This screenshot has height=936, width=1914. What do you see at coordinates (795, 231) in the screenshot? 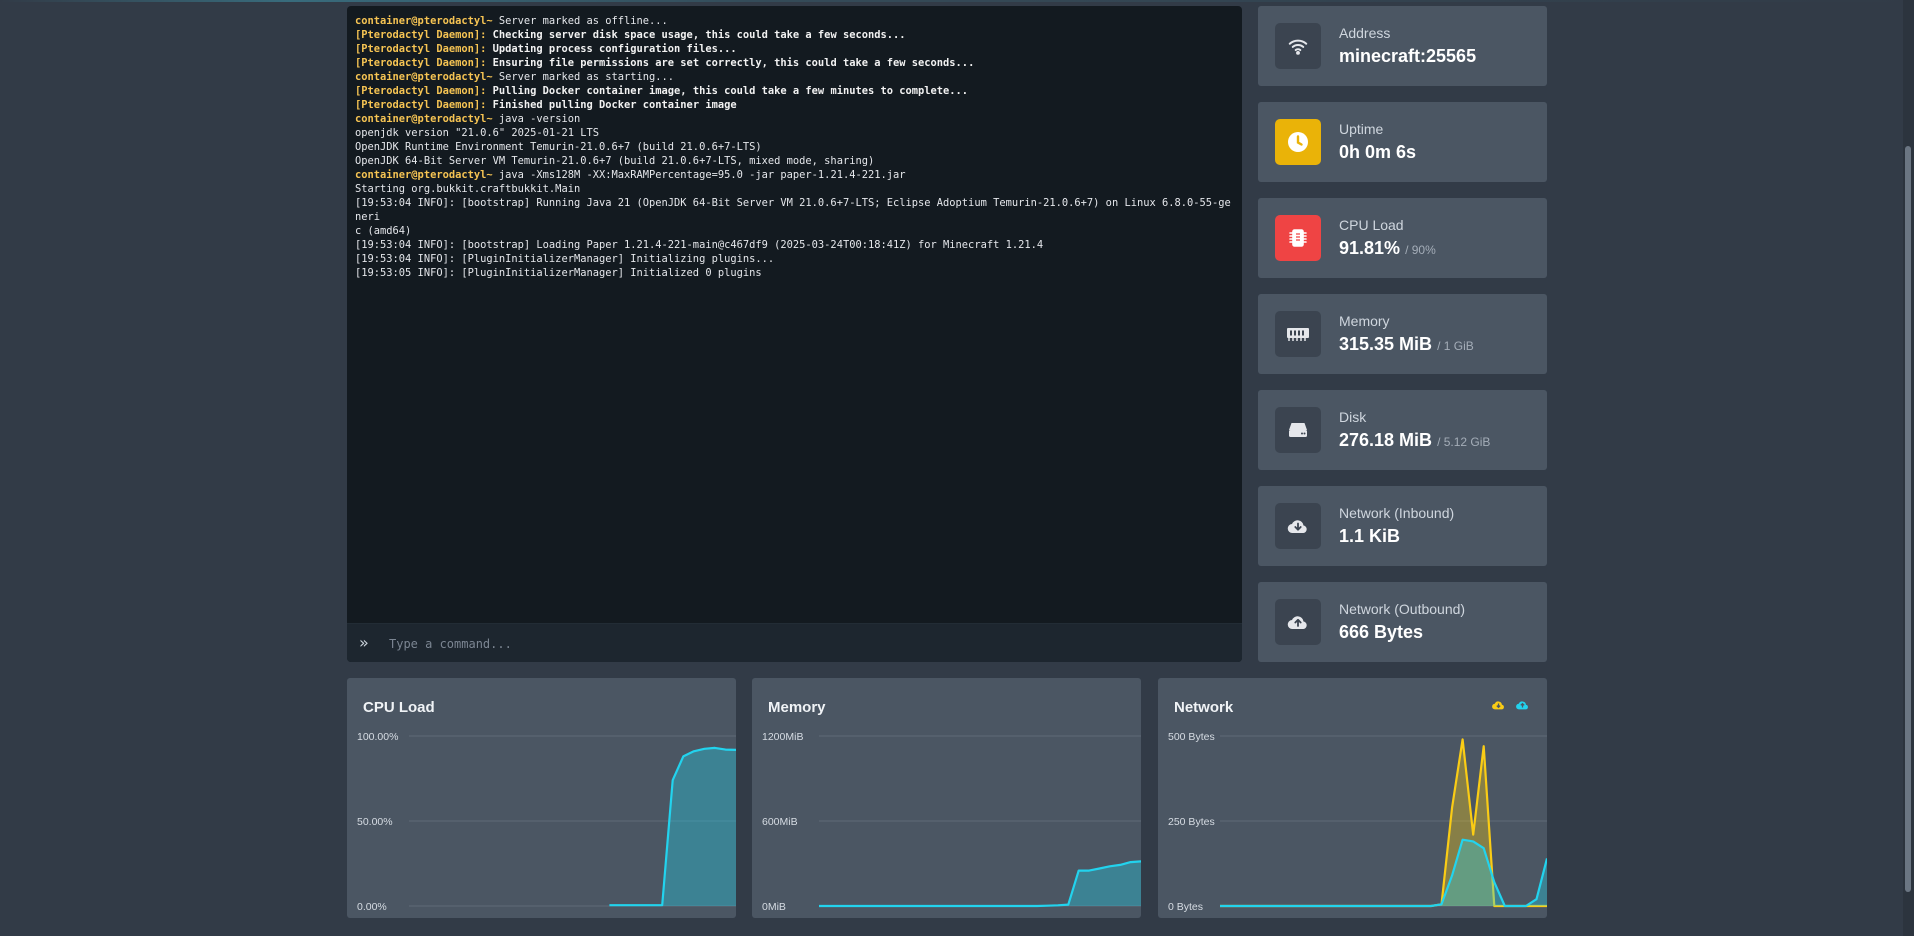
I see `console-line: c (amd64)` at bounding box center [795, 231].